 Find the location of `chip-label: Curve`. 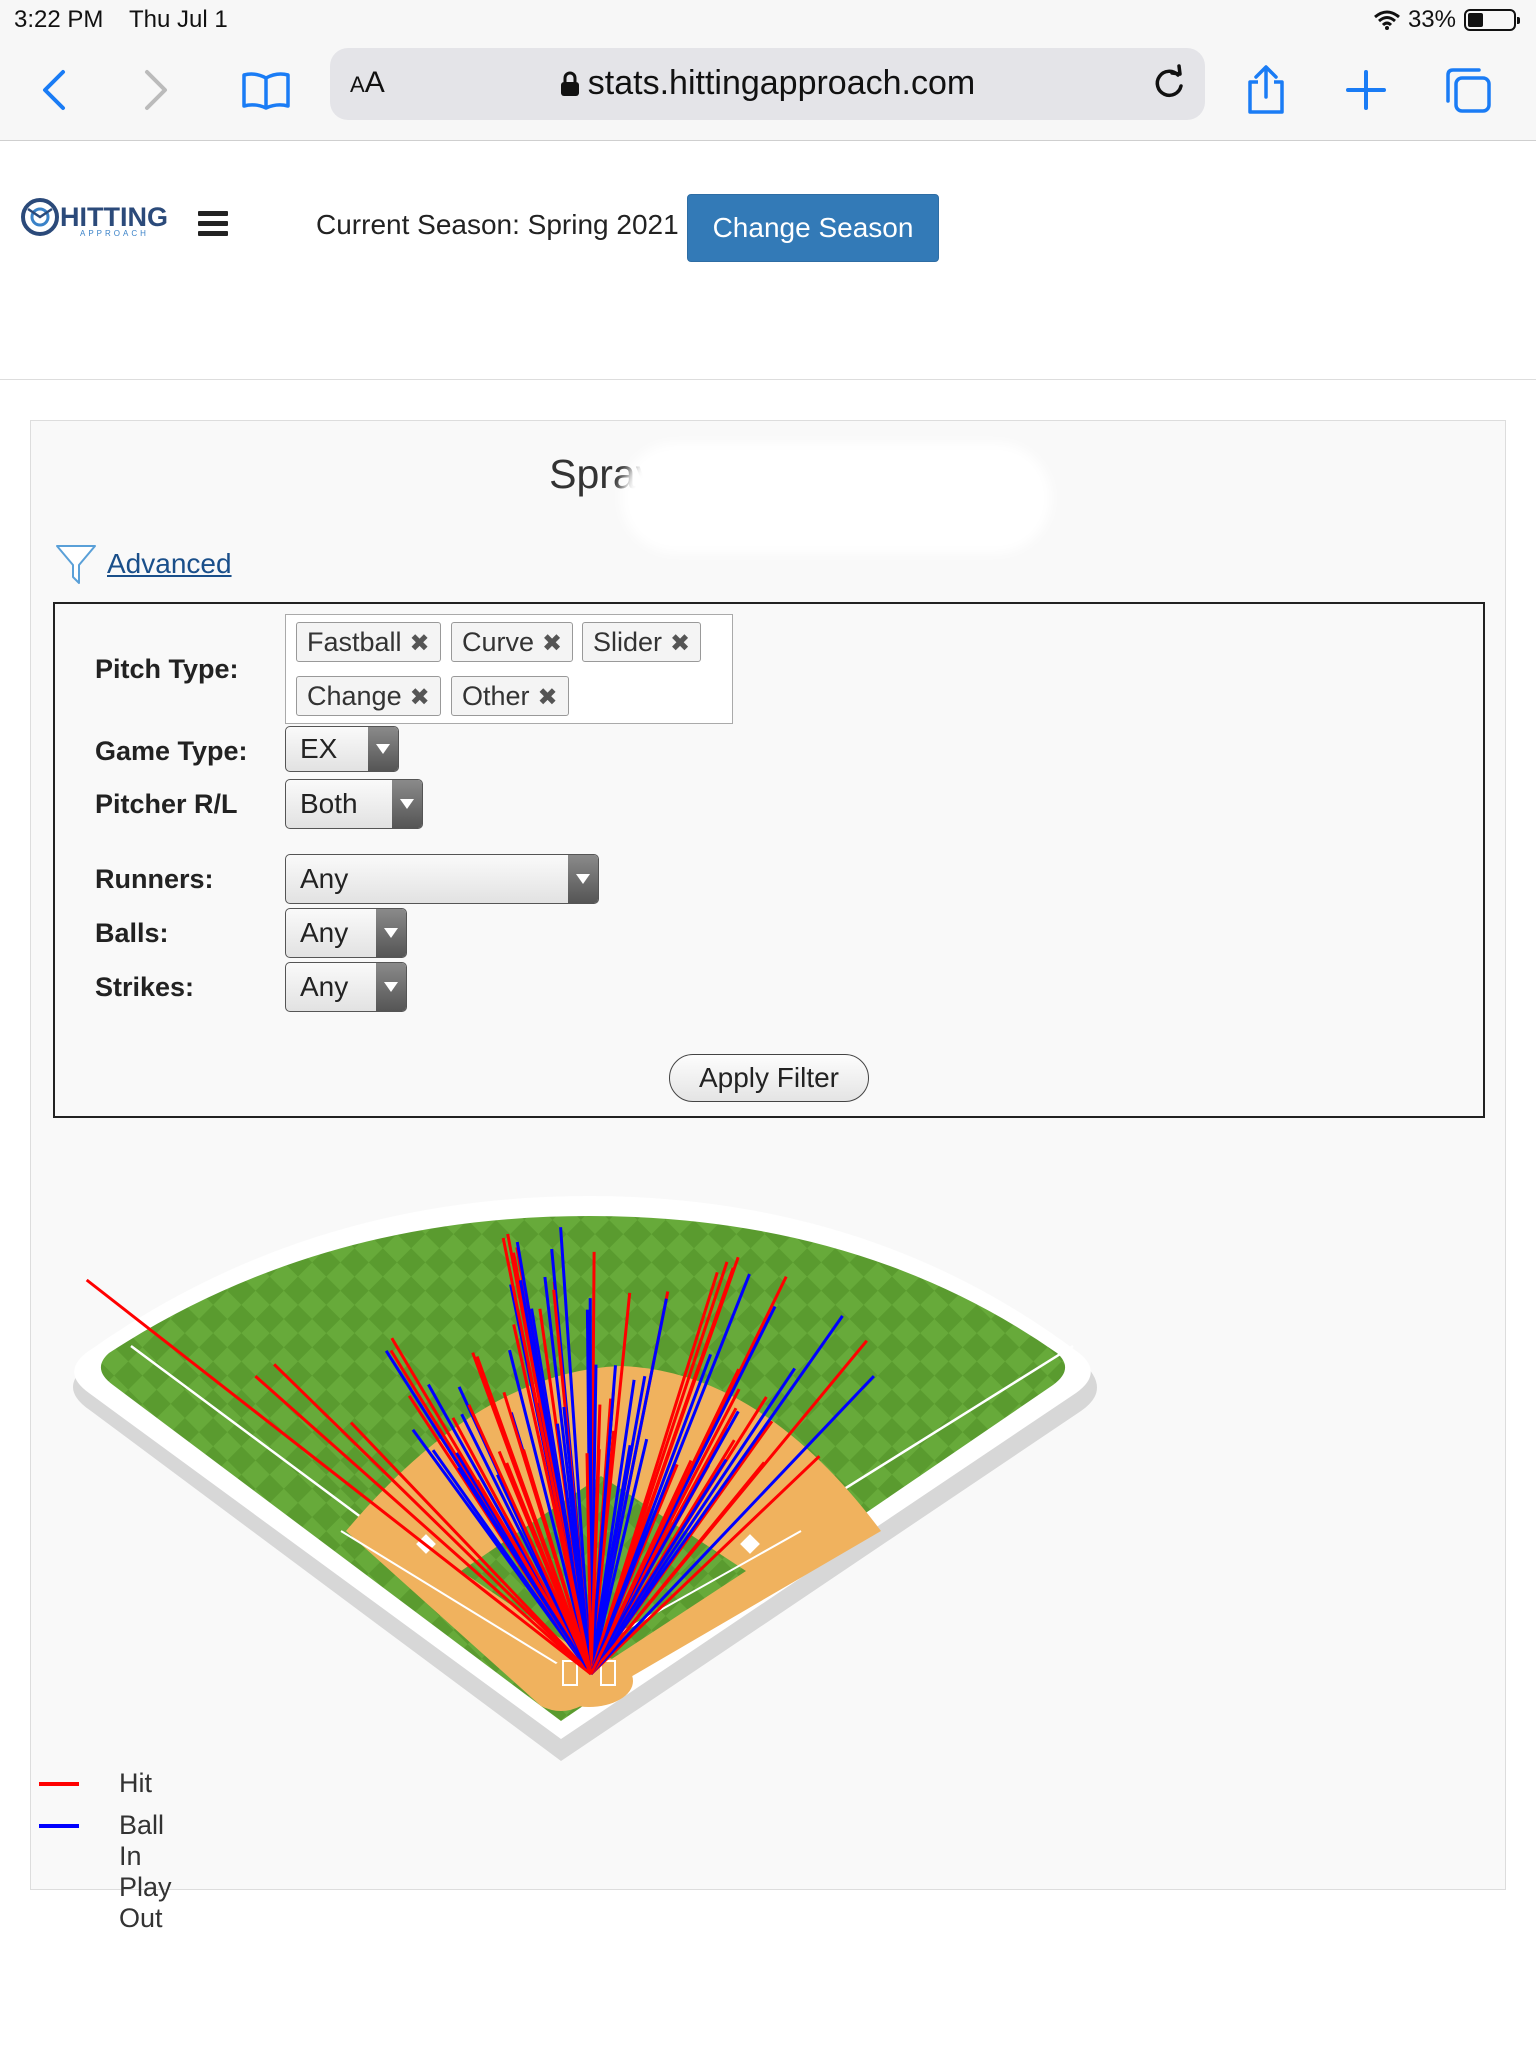

chip-label: Curve is located at coordinates (498, 642).